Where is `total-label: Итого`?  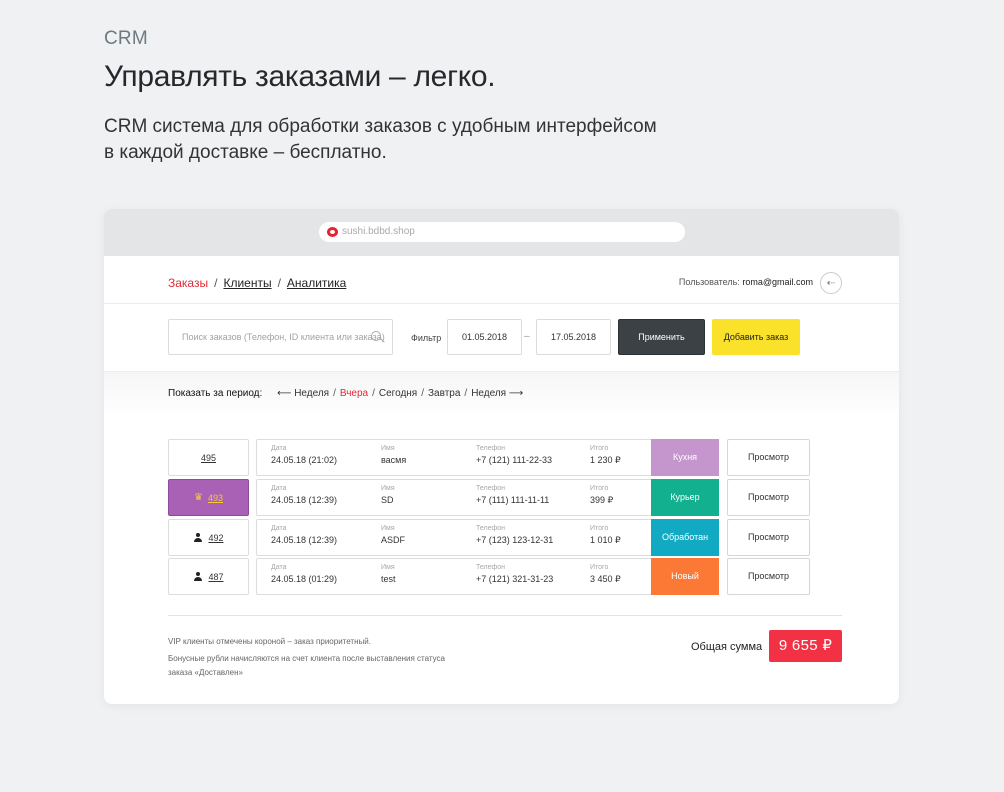
total-label: Итого is located at coordinates (599, 528).